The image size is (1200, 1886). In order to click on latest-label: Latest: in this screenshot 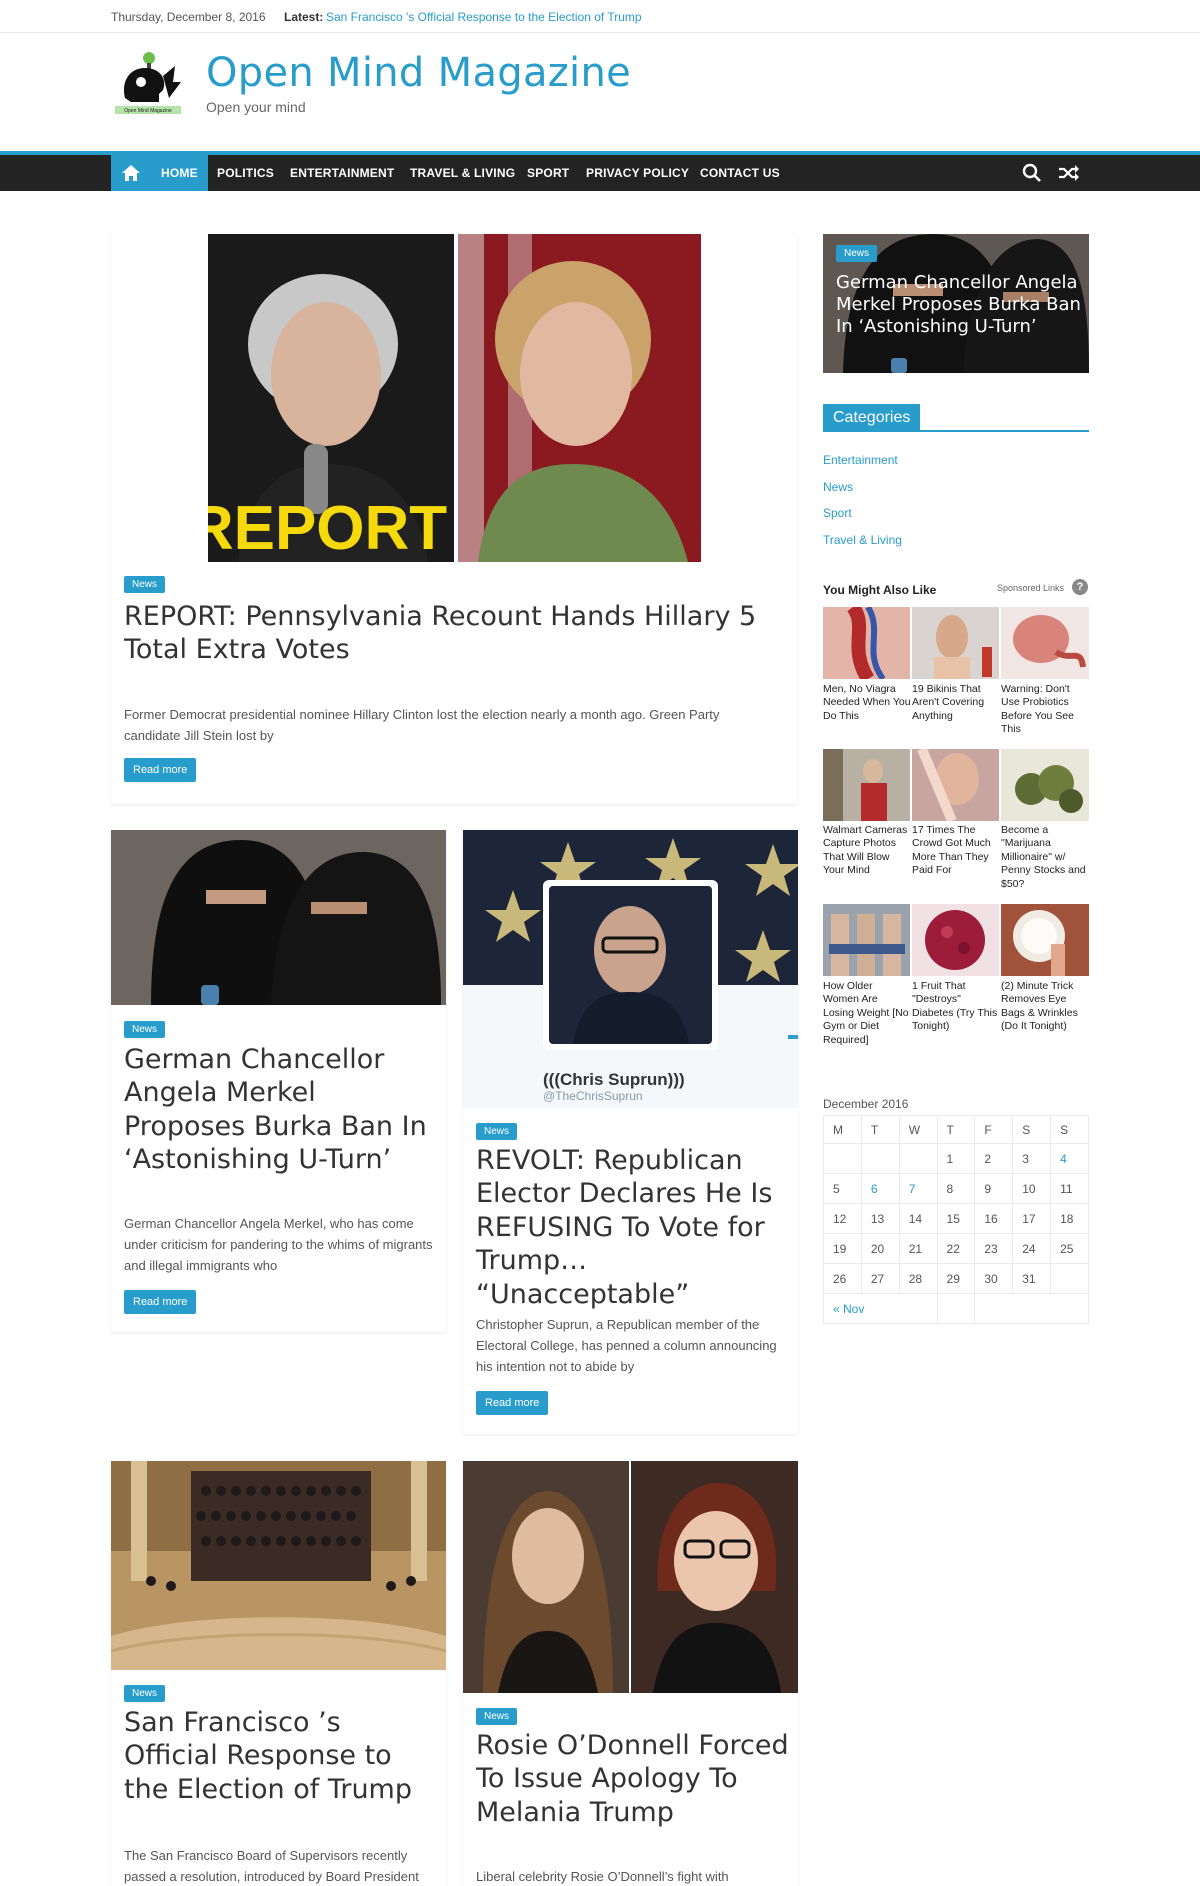, I will do `click(304, 17)`.